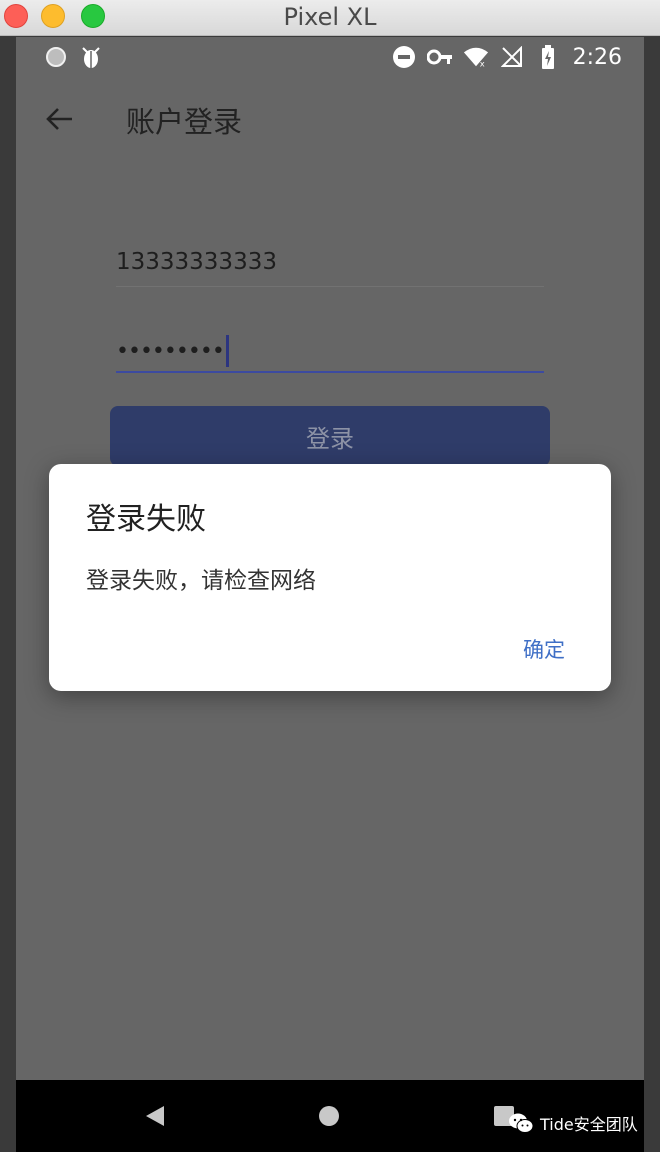 The height and width of the screenshot is (1152, 660). Describe the element at coordinates (544, 649) in the screenshot. I see `dialog-ok-button: 确定` at that location.